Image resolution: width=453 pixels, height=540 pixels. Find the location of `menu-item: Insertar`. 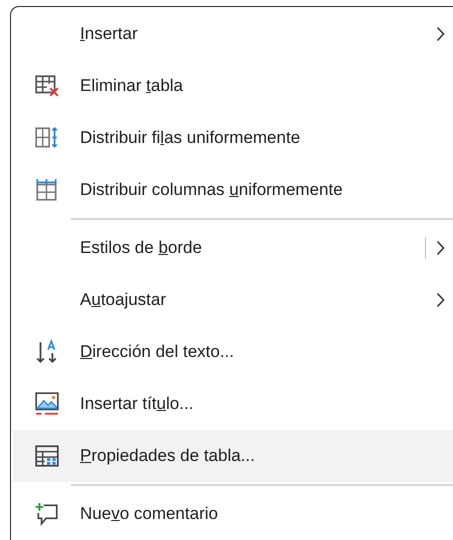

menu-item: Insertar is located at coordinates (233, 34).